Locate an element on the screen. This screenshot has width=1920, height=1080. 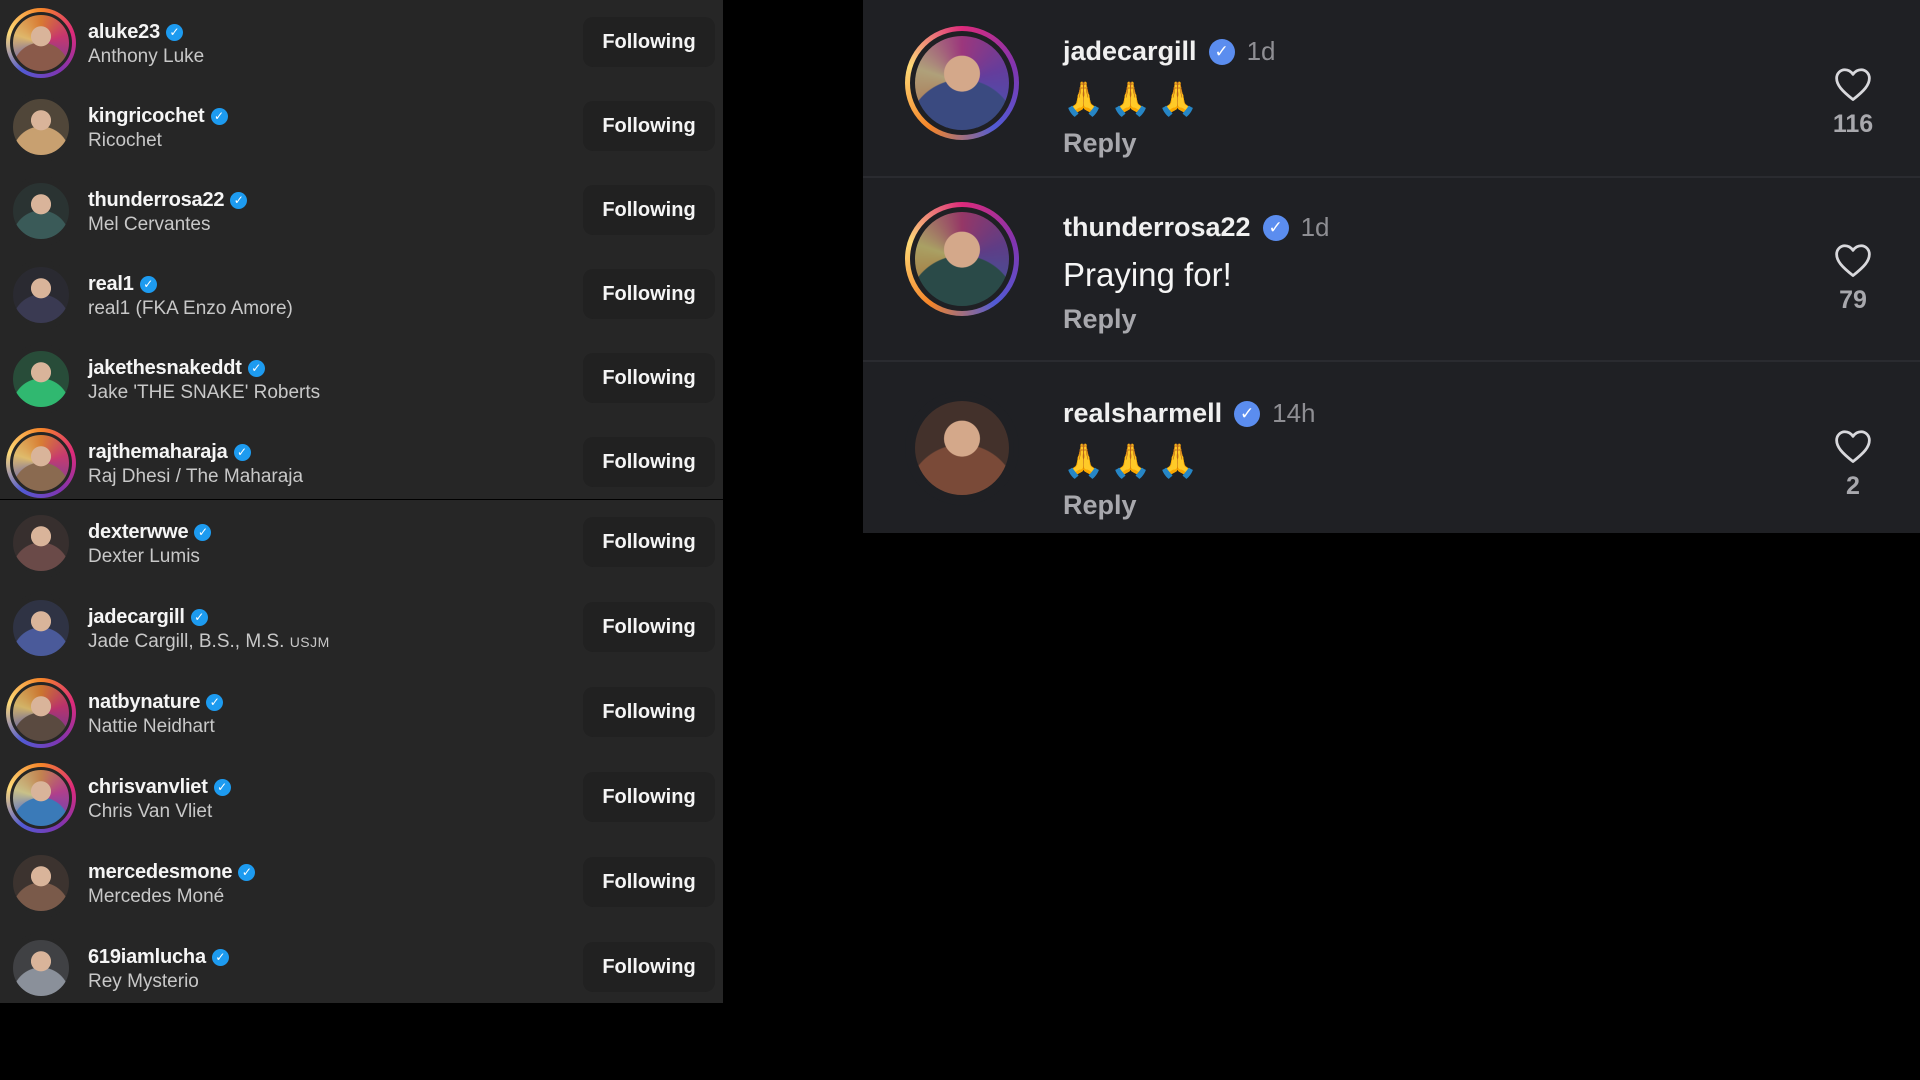
user-names: dexterwwe ✓ Dexter Lumis is located at coordinates (150, 543).